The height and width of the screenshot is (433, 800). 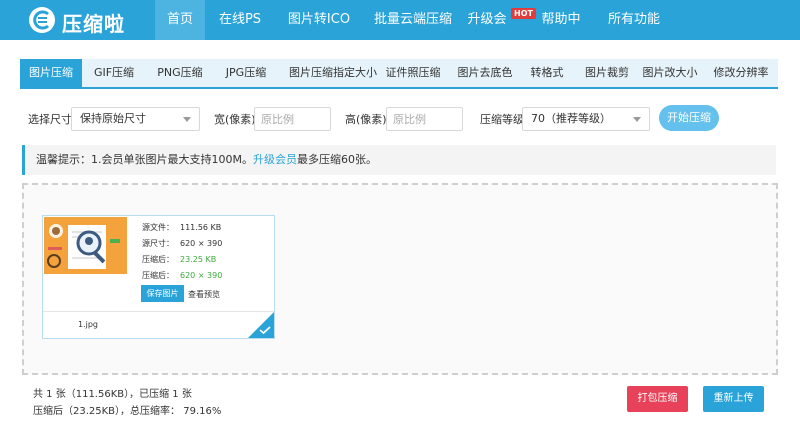 I want to click on tab-image-resize: 图片改大小, so click(x=670, y=73).